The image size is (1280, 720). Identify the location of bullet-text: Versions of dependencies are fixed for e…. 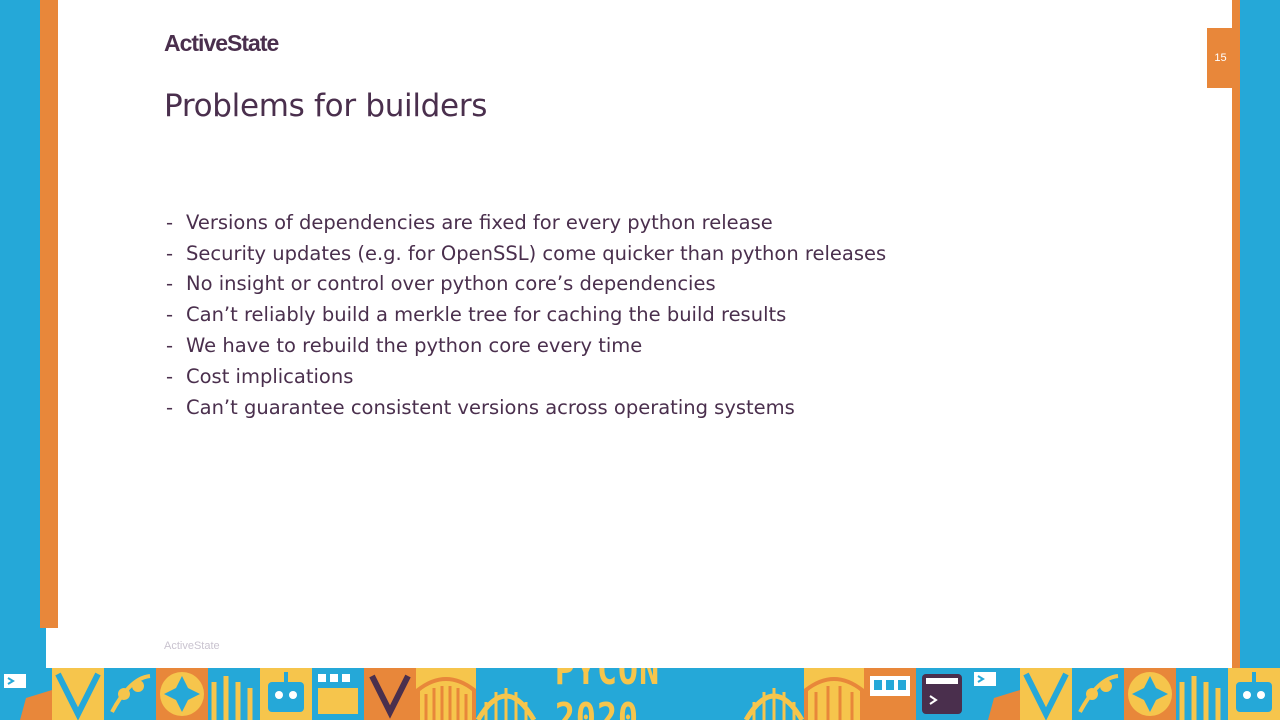
(479, 222).